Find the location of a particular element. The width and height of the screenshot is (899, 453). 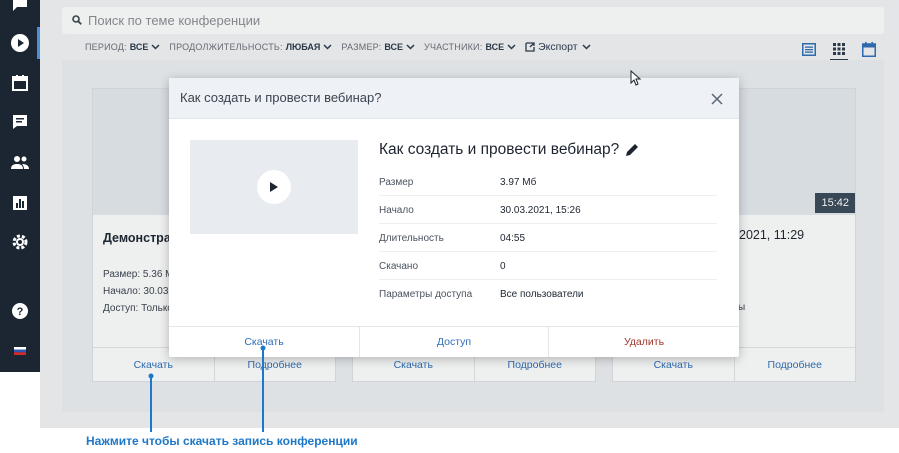

play-button is located at coordinates (274, 187).